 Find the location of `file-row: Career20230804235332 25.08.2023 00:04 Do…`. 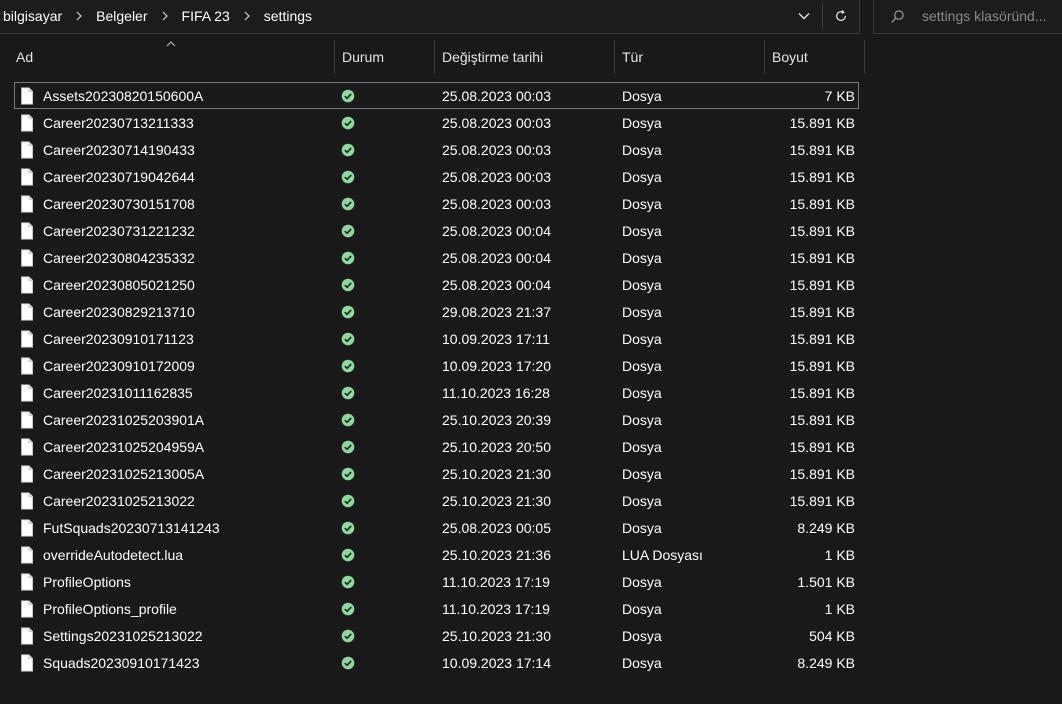

file-row: Career20230804235332 25.08.2023 00:04 Do… is located at coordinates (433, 257).